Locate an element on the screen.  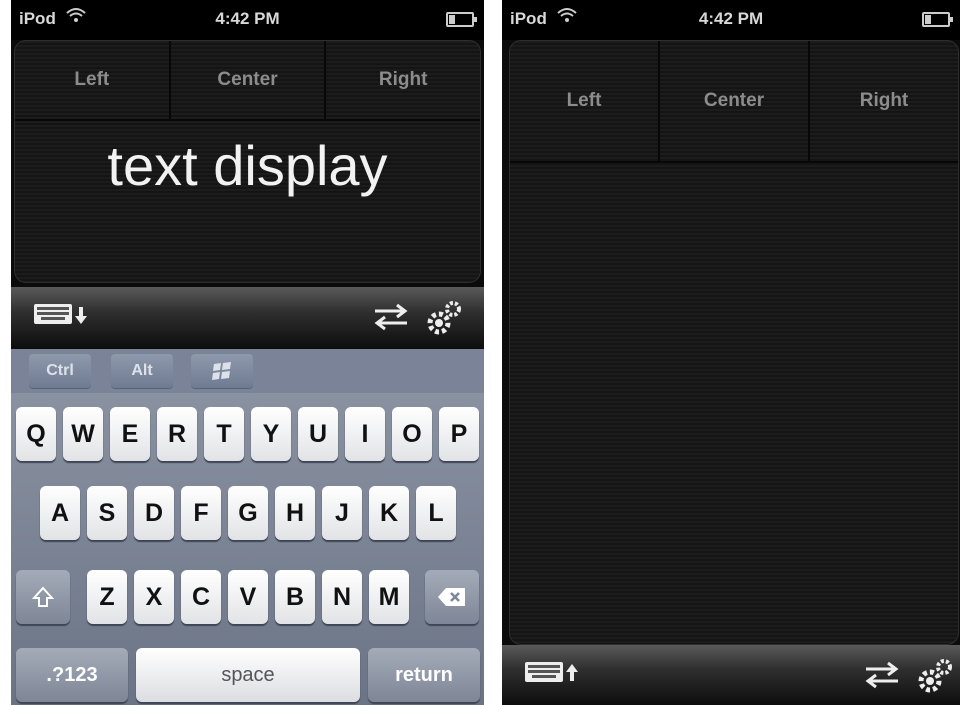
key-t: T is located at coordinates (224, 434).